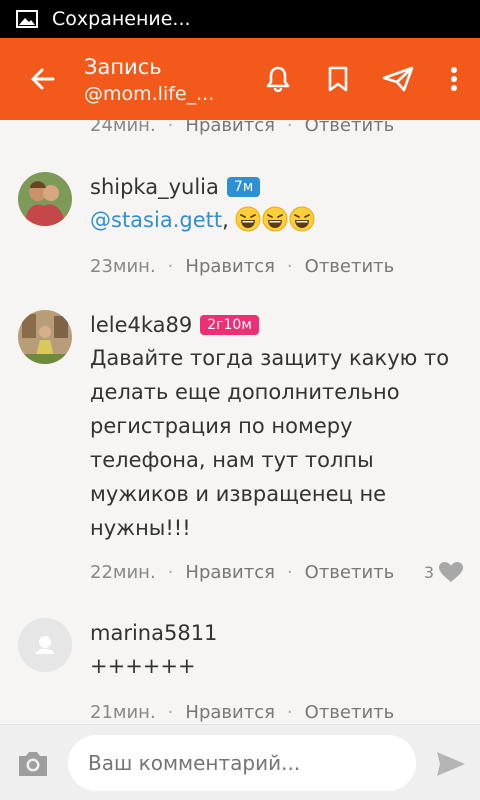  What do you see at coordinates (123, 572) in the screenshot?
I see `comment-time: 22мин.` at bounding box center [123, 572].